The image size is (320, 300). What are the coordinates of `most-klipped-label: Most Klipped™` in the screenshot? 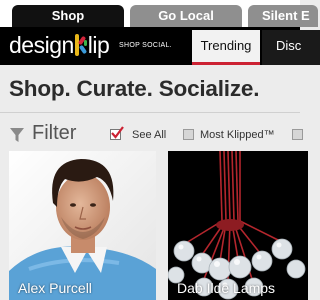 It's located at (237, 135).